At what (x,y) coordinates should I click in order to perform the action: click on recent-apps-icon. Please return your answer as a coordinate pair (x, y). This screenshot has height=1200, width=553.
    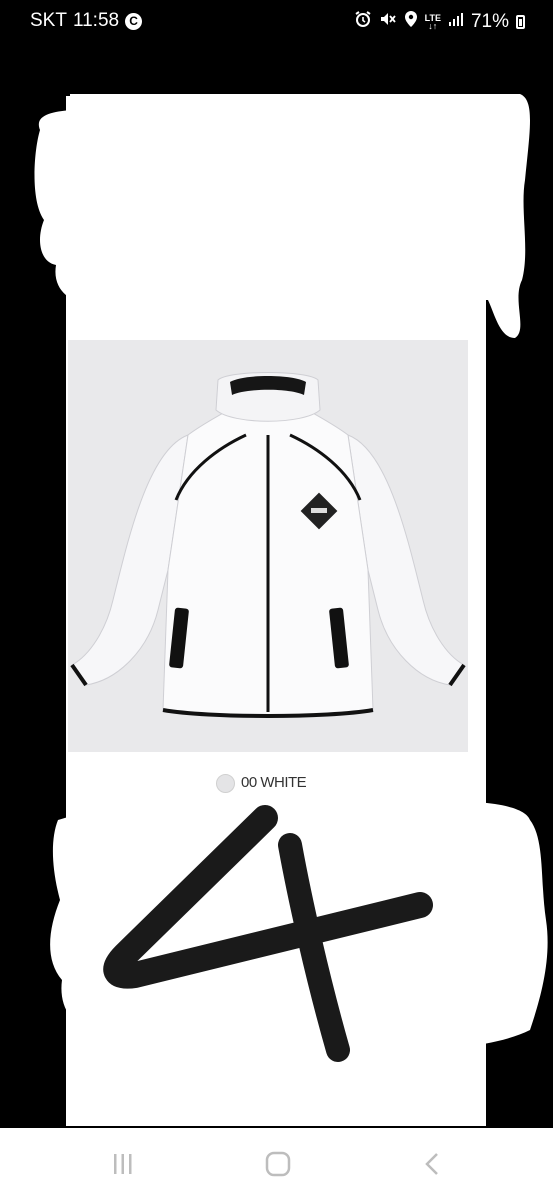
    Looking at the image, I should click on (123, 1164).